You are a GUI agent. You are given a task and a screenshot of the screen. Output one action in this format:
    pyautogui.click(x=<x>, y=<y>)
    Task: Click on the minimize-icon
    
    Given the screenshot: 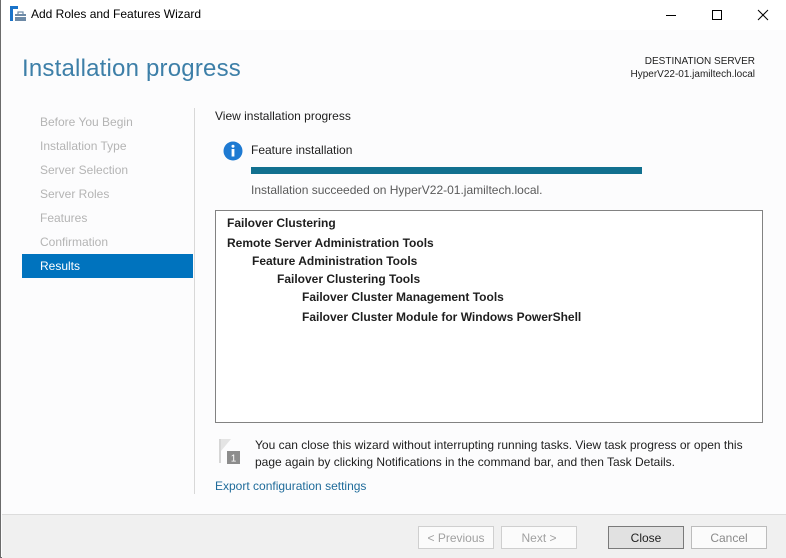 What is the action you would take?
    pyautogui.click(x=671, y=15)
    